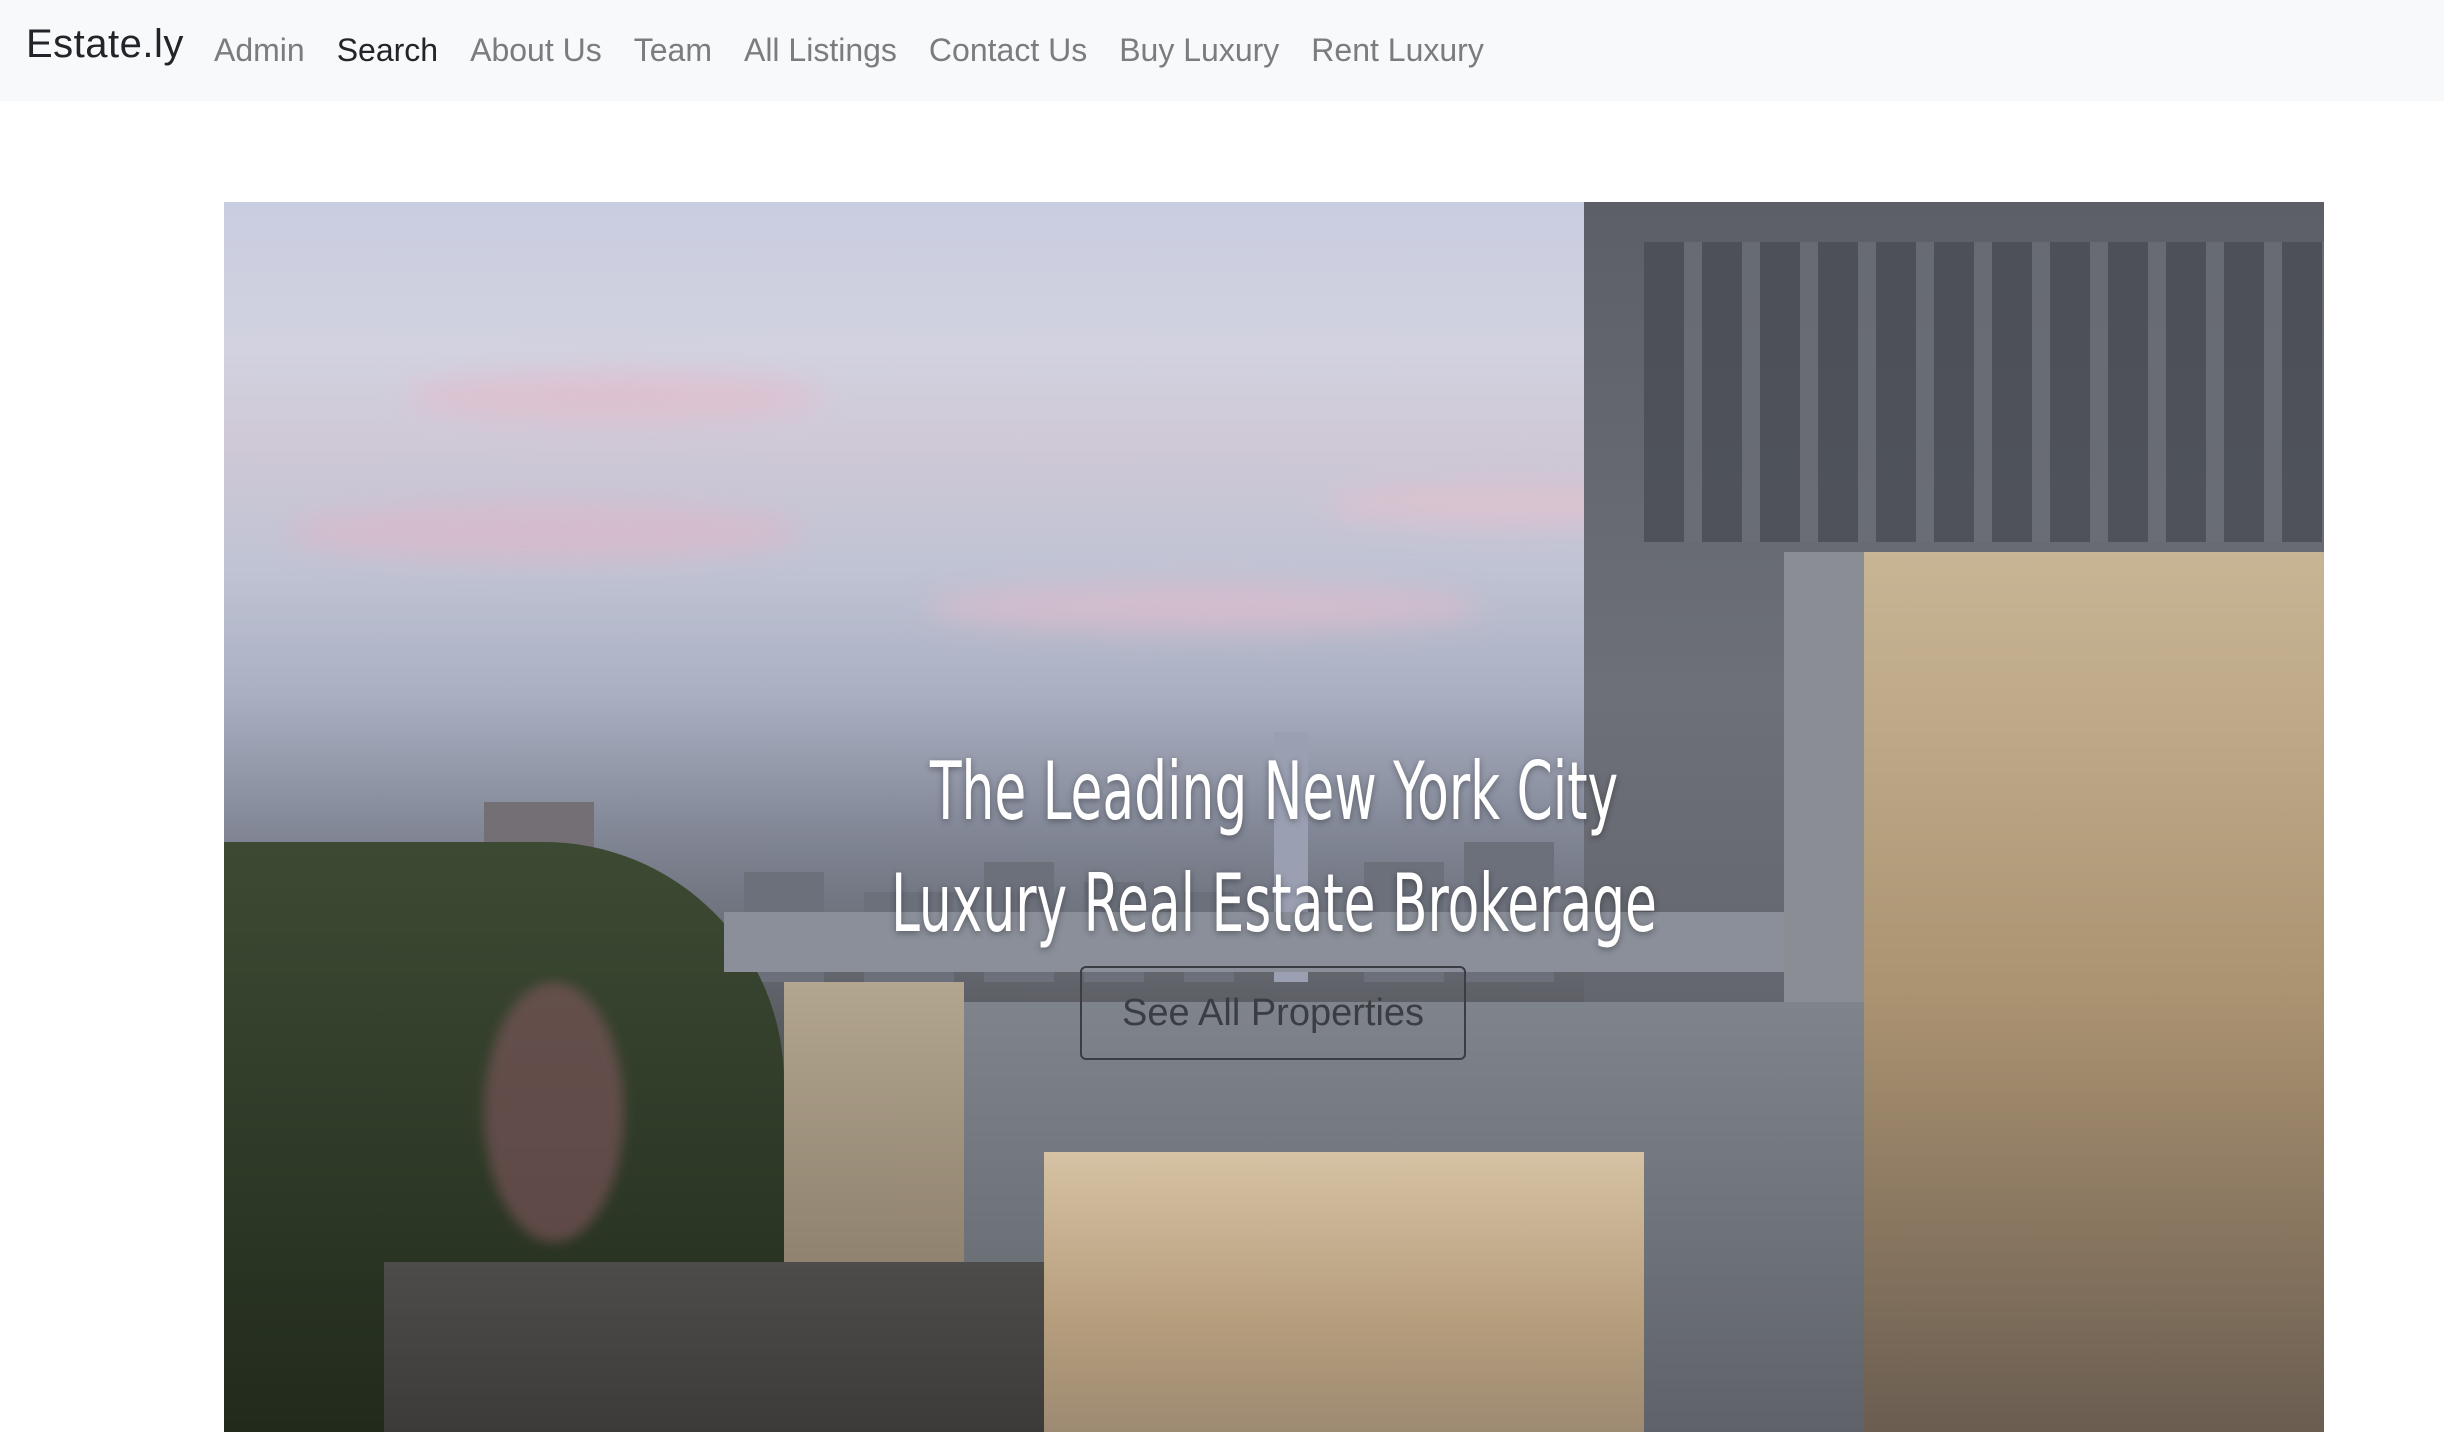 The width and height of the screenshot is (2444, 1432). I want to click on nav-item-all-listings: All Listings, so click(820, 50).